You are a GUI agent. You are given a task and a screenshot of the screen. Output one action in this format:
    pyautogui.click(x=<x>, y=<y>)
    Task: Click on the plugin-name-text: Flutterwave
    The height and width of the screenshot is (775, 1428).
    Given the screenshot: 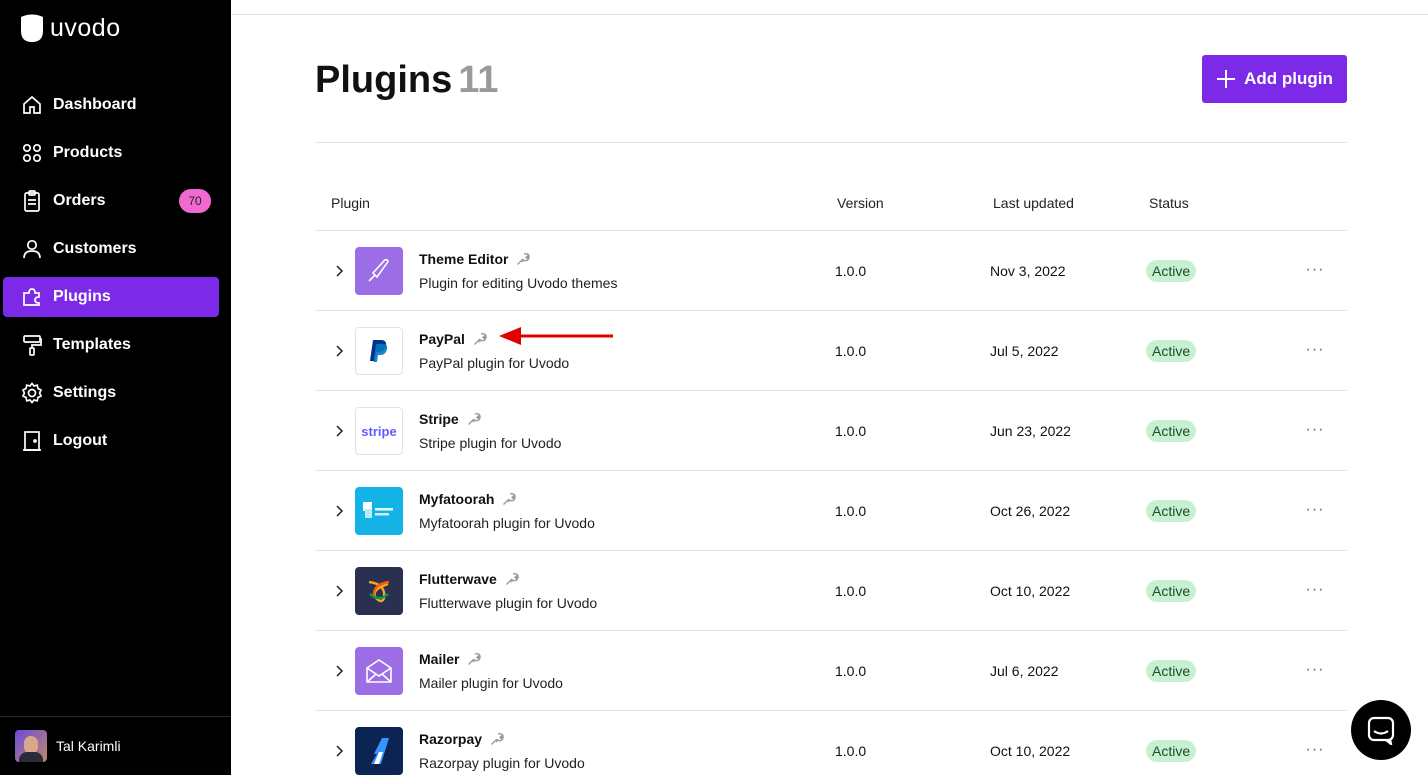 What is the action you would take?
    pyautogui.click(x=458, y=579)
    